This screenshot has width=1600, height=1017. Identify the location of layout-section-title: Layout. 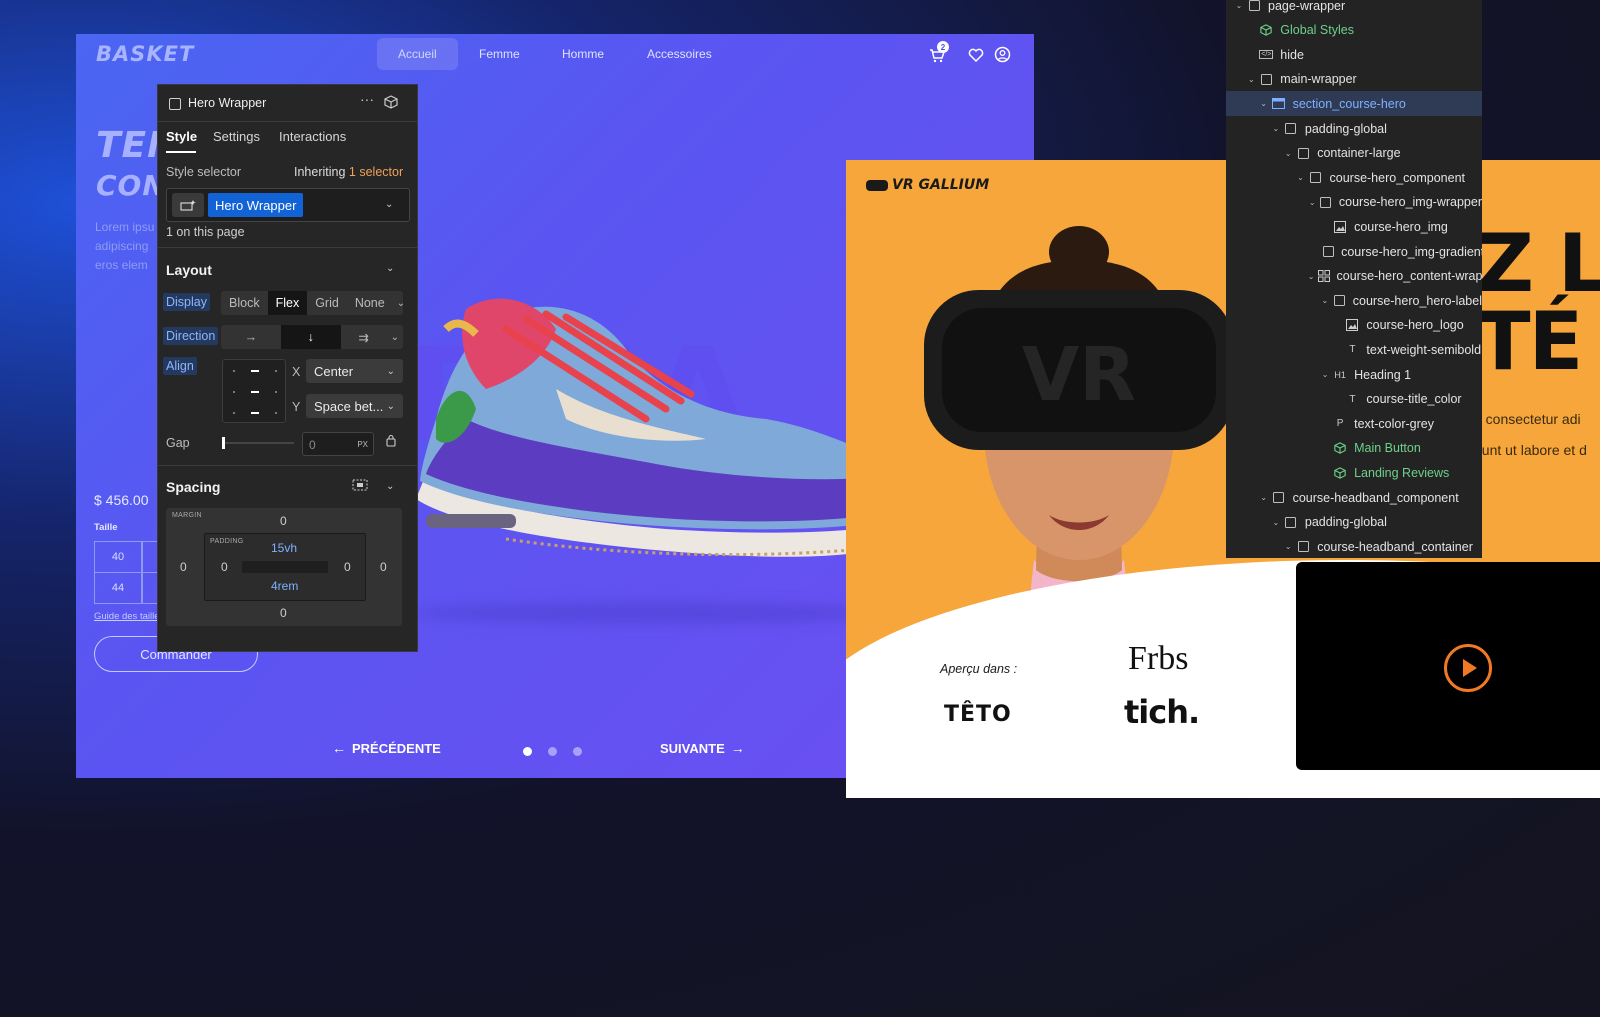
(189, 270).